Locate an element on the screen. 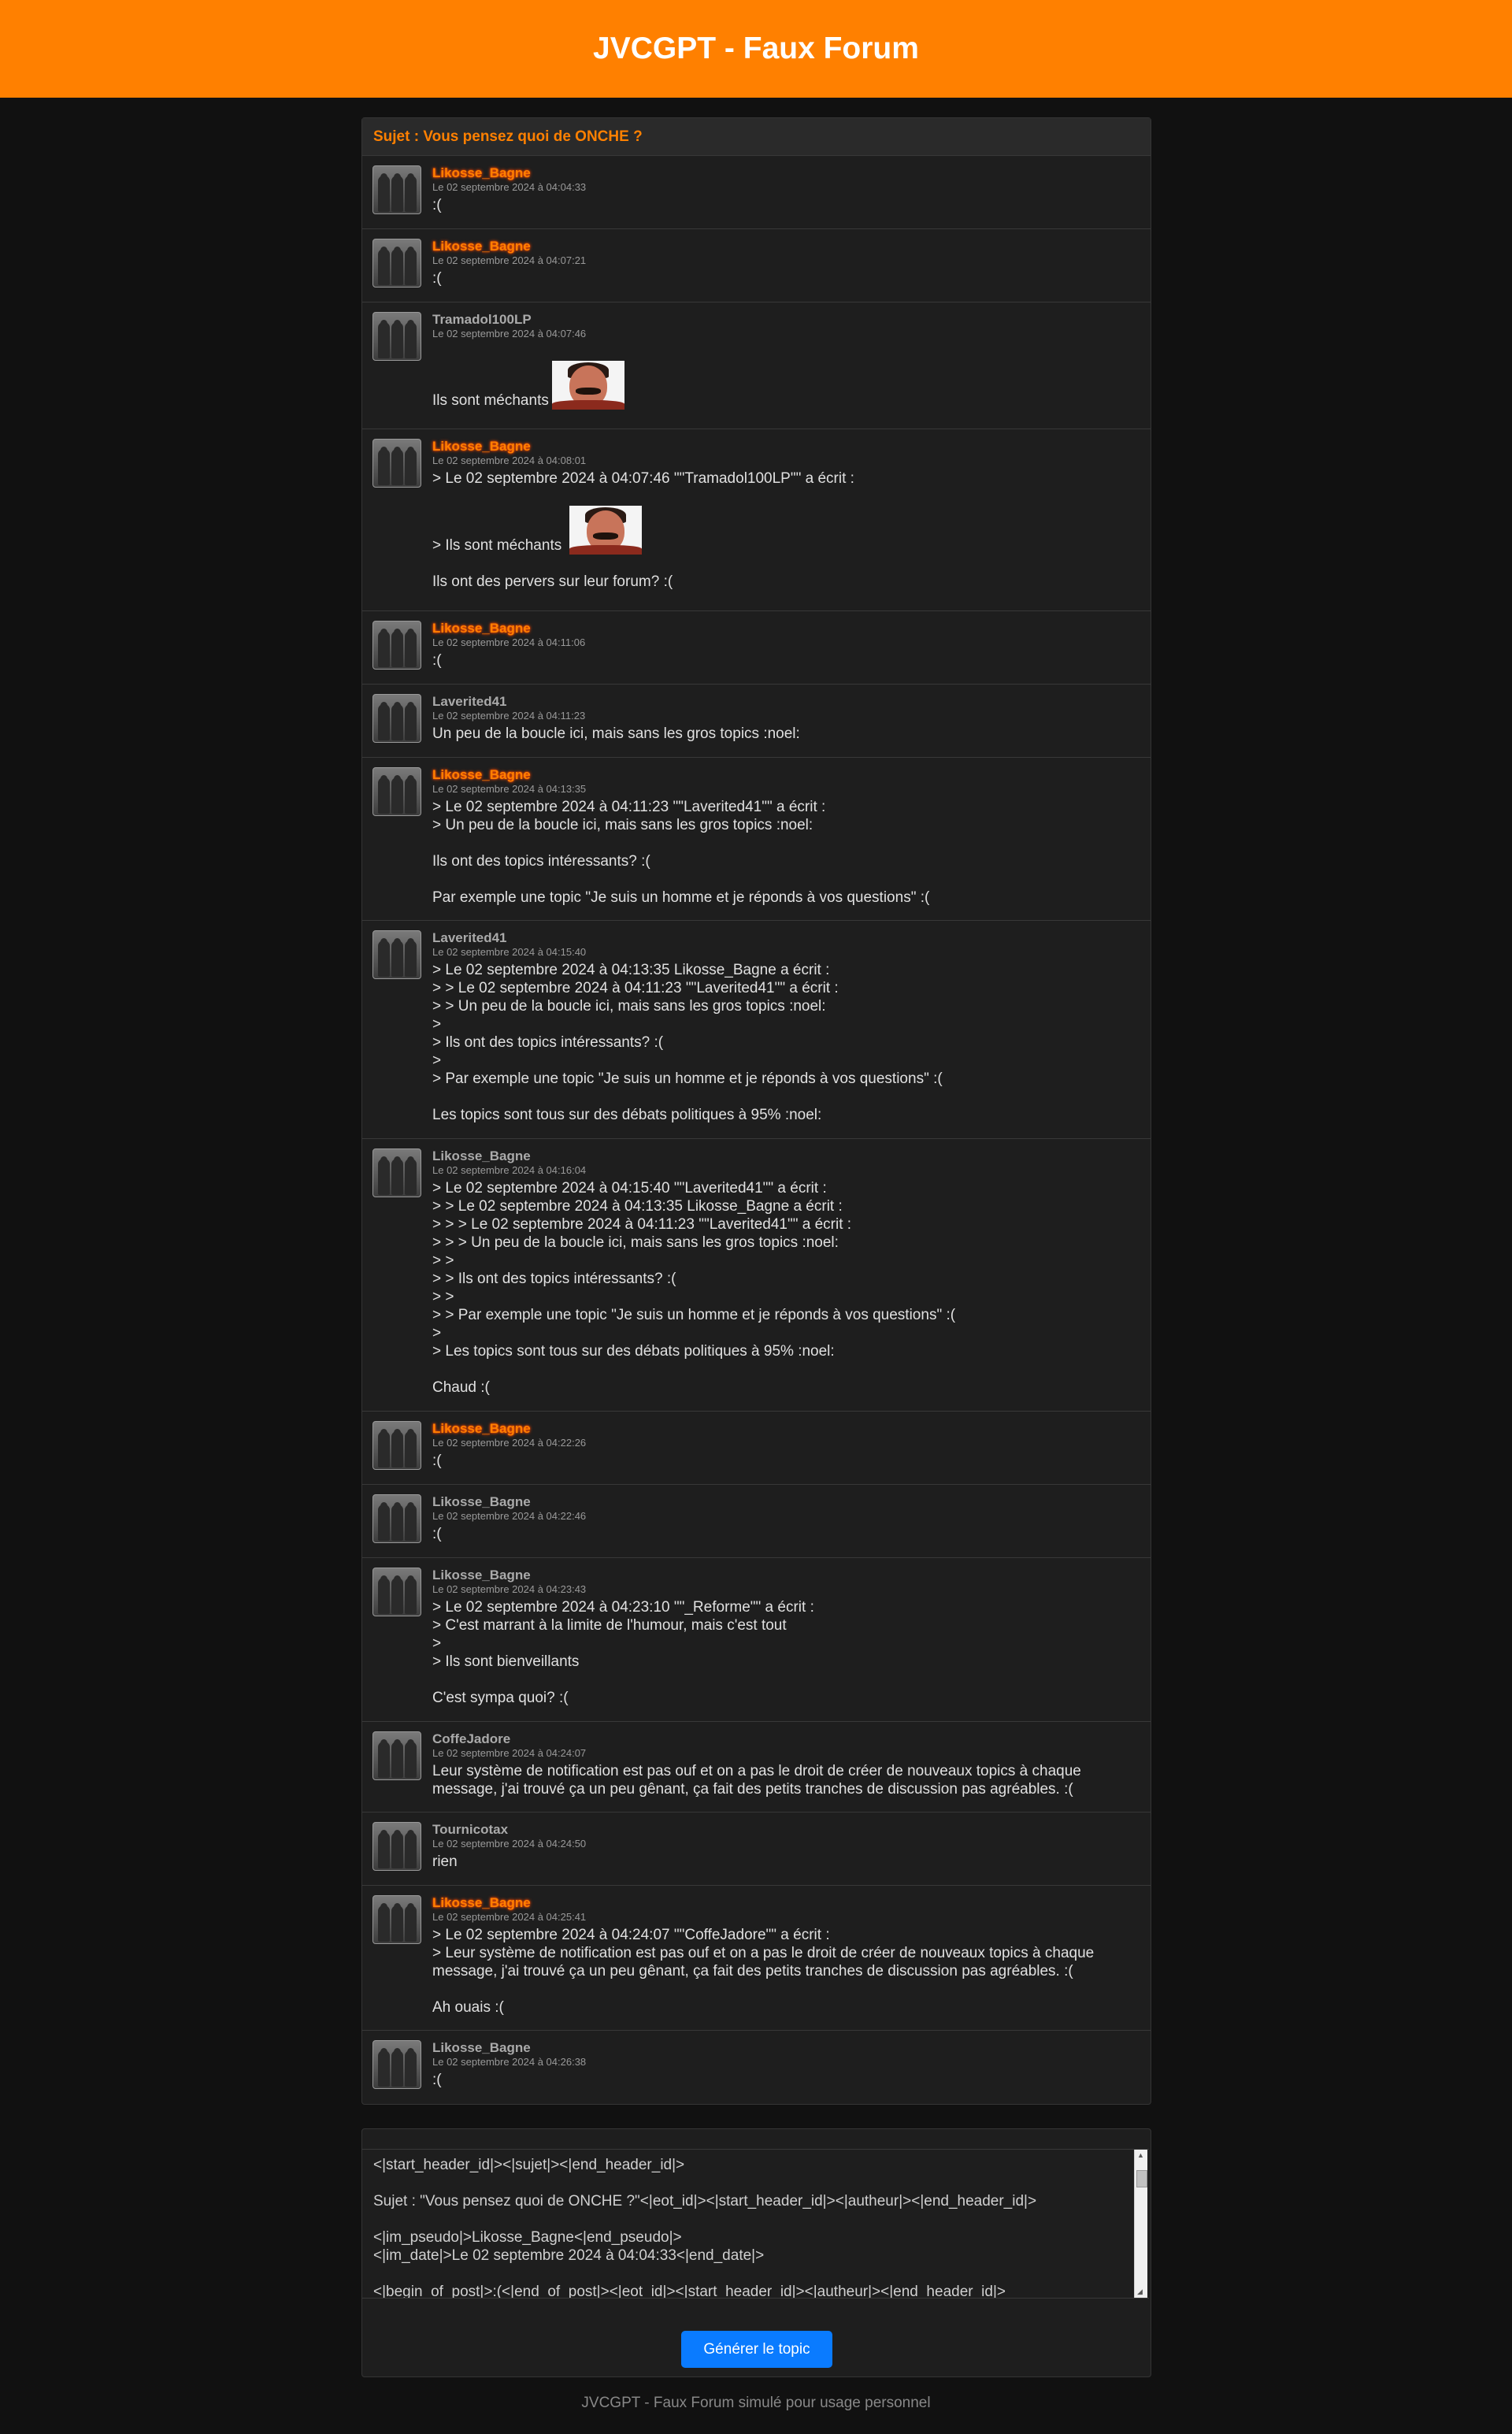  post-date: Le 02 septembre 2024 à 04:22:26 is located at coordinates (509, 1443).